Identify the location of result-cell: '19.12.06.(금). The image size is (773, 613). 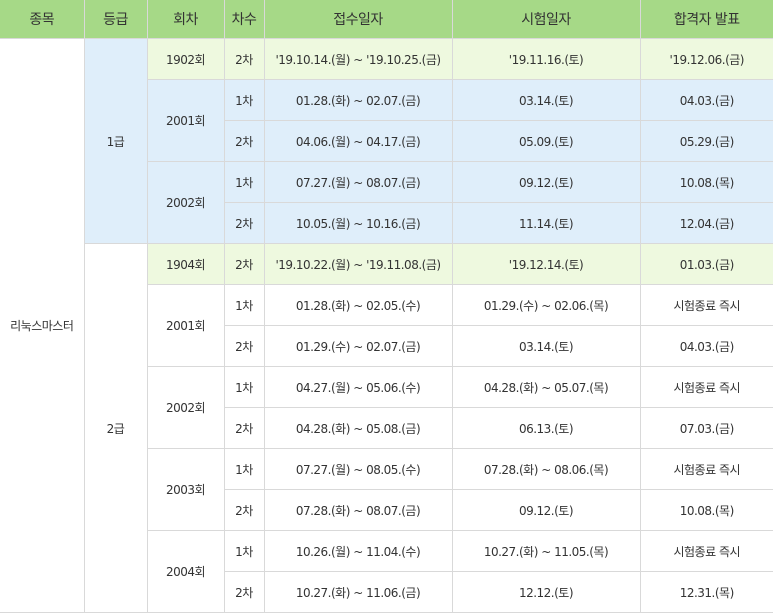
(706, 59).